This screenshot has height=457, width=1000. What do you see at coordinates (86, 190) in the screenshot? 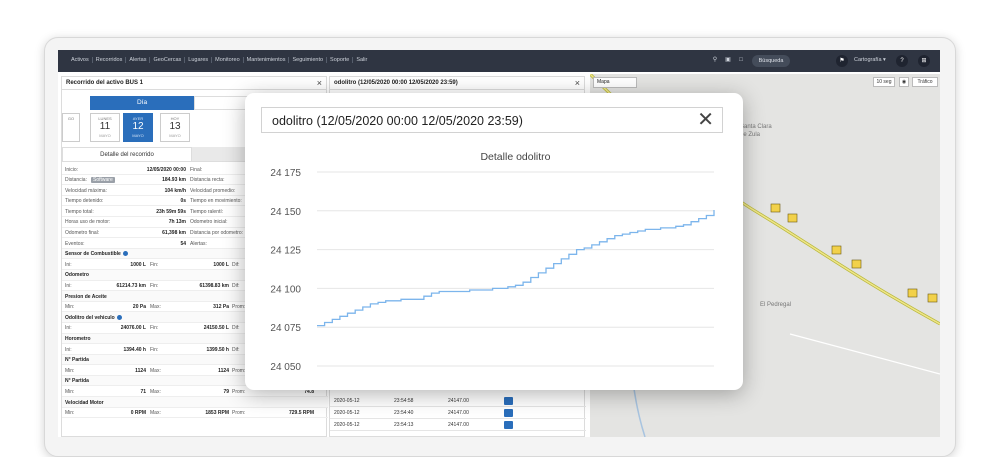
I see `summary-label: Velocidad máxima:` at bounding box center [86, 190].